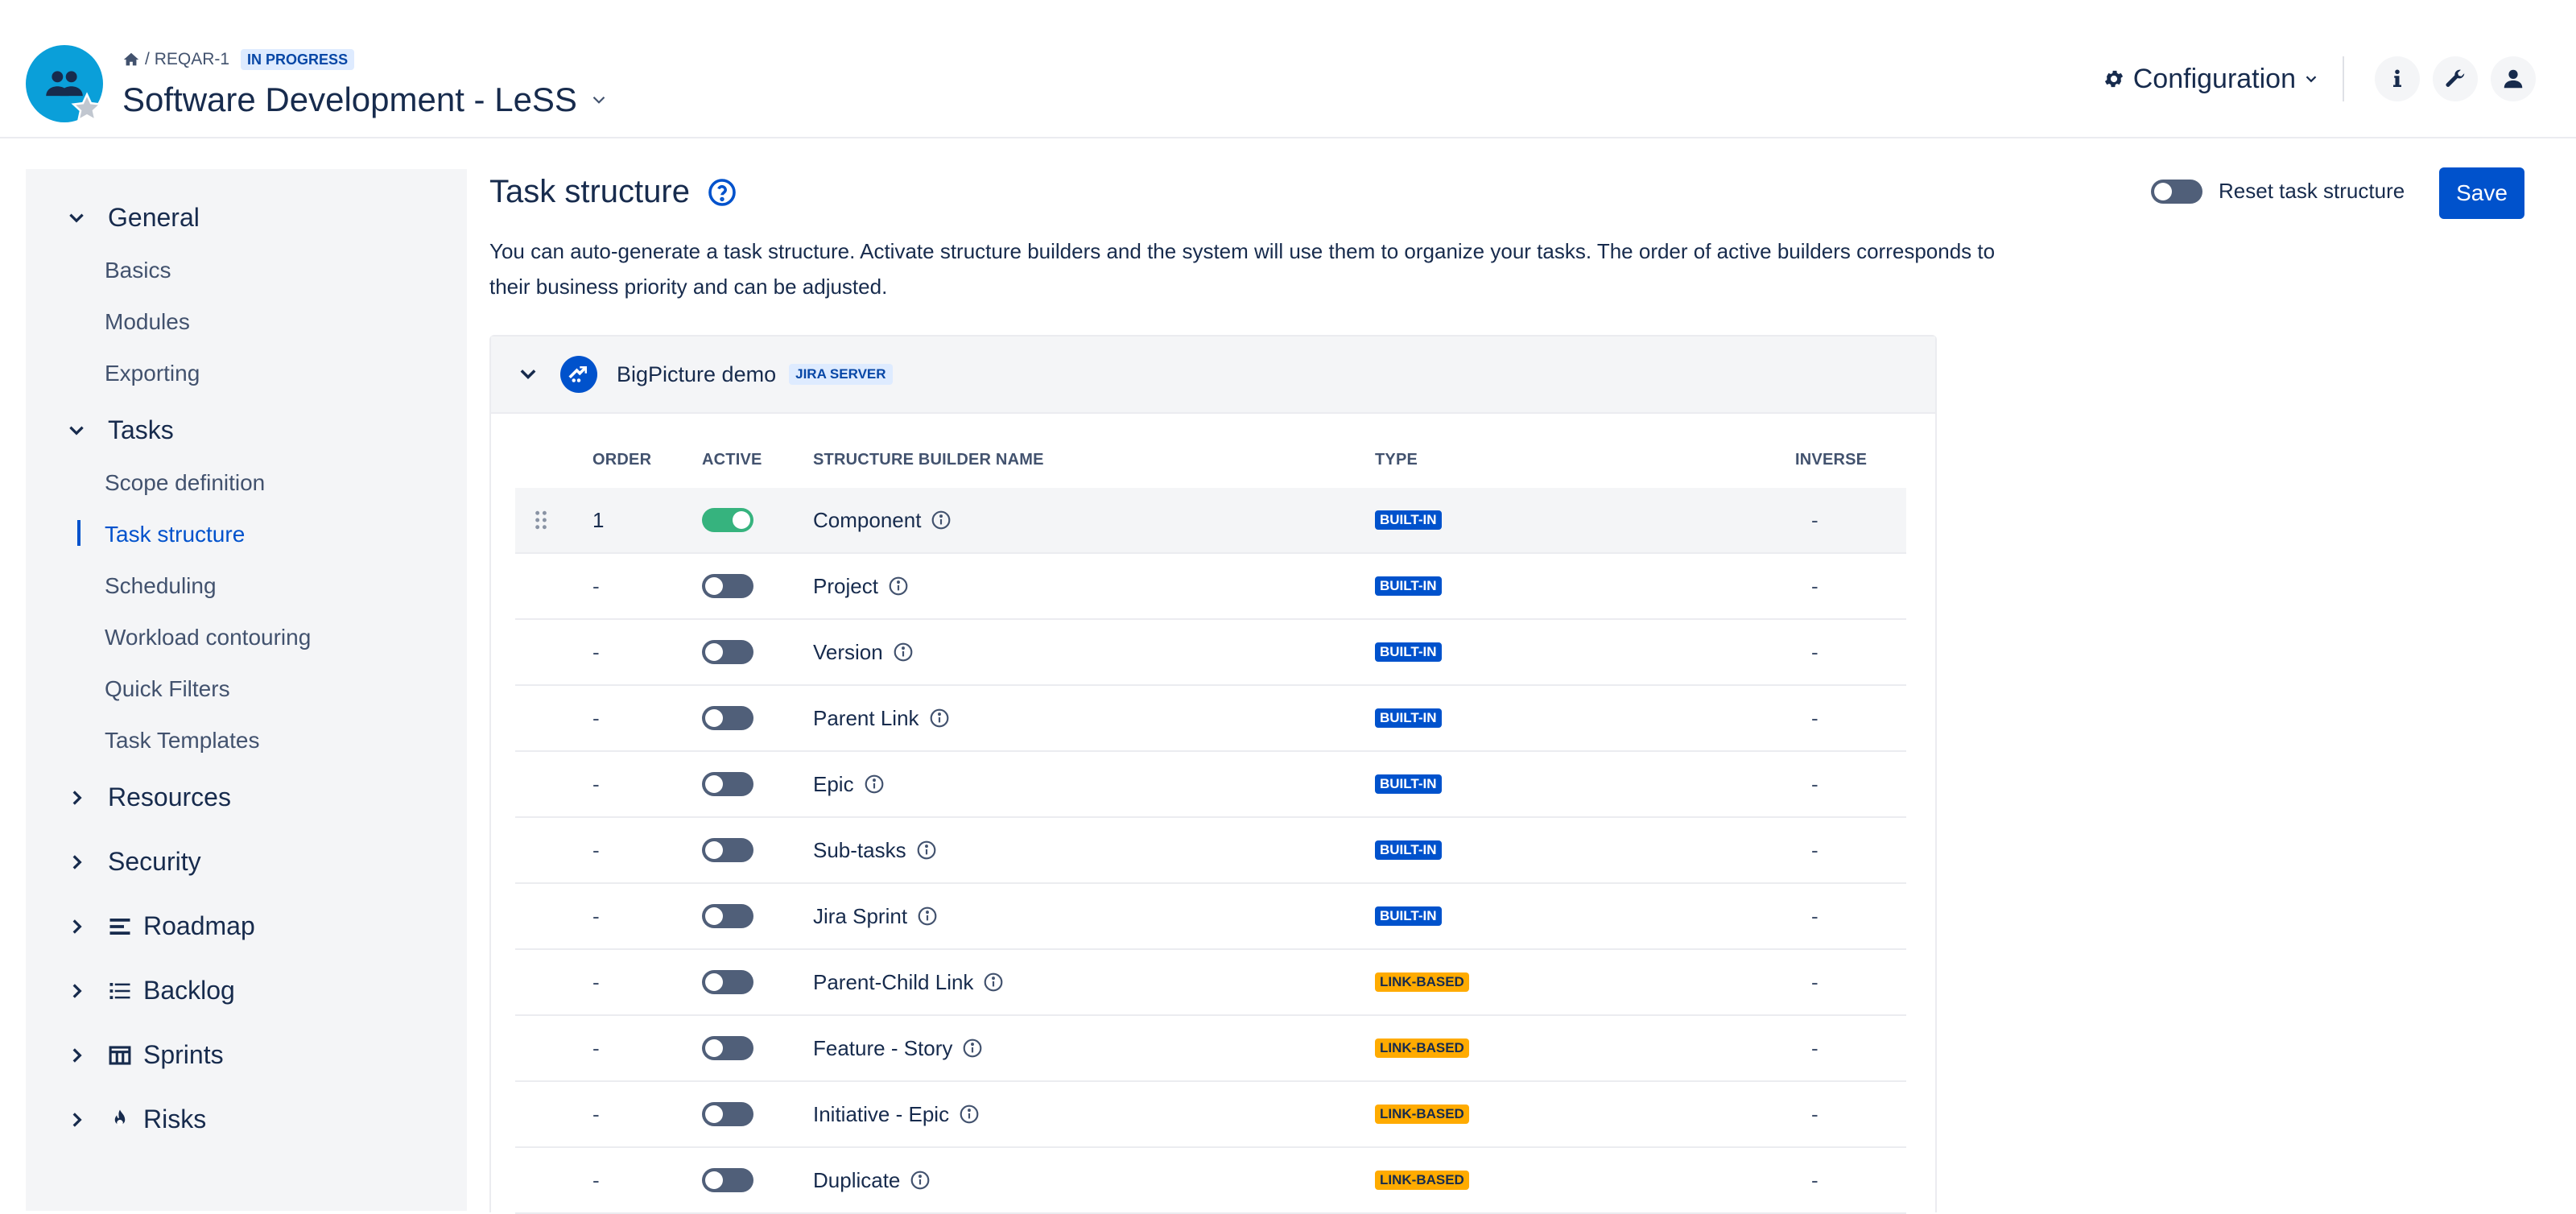 The image size is (2576, 1214). I want to click on breadcrumb: / REQAR-1 IN PROGRESS, so click(238, 60).